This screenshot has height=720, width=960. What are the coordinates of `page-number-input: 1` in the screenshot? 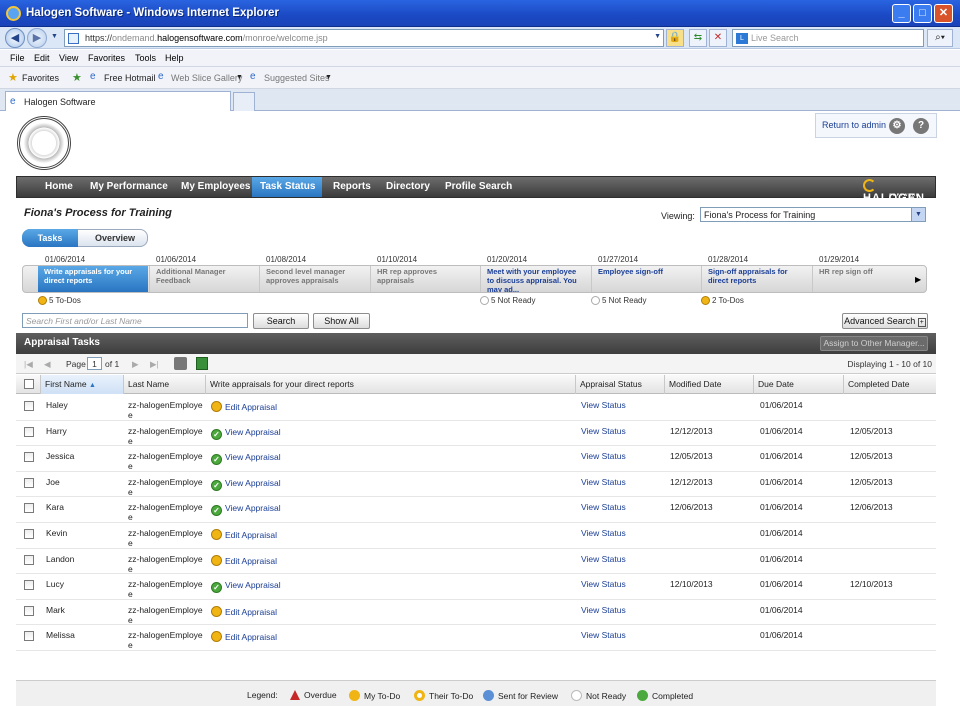 It's located at (94, 363).